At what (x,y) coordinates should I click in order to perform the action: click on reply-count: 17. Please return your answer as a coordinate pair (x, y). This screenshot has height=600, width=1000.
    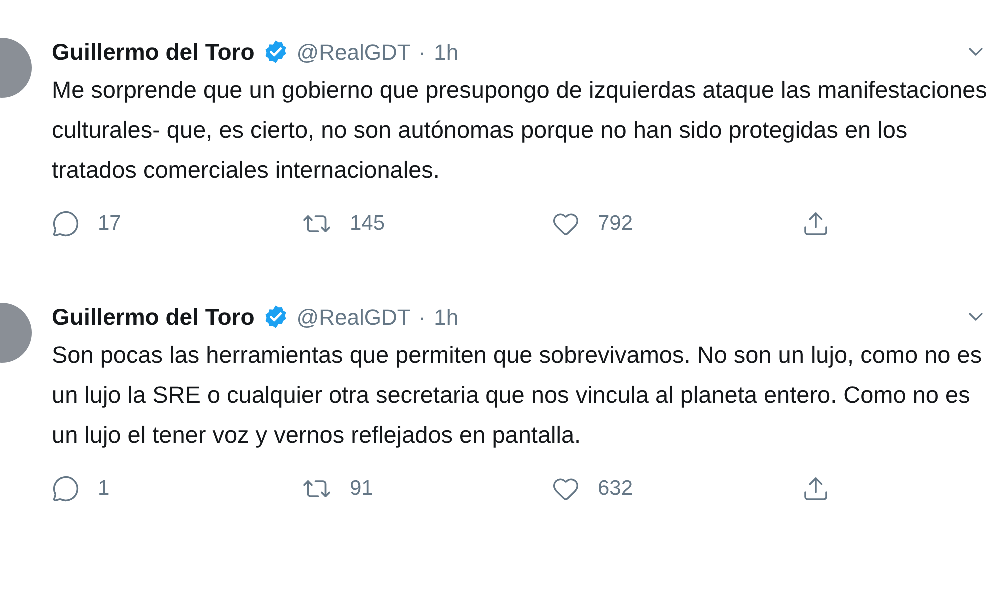
    Looking at the image, I should click on (110, 224).